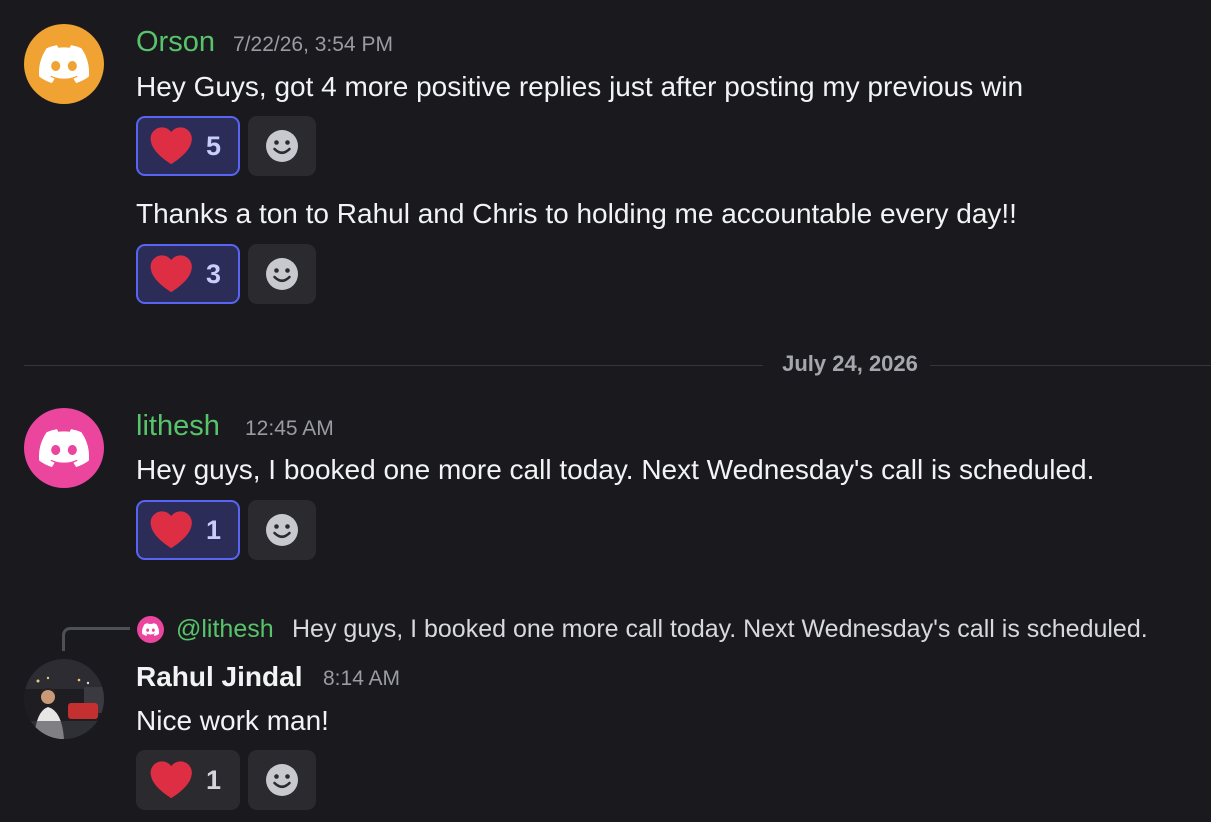  I want to click on heart-reaction-button: 3, so click(188, 274).